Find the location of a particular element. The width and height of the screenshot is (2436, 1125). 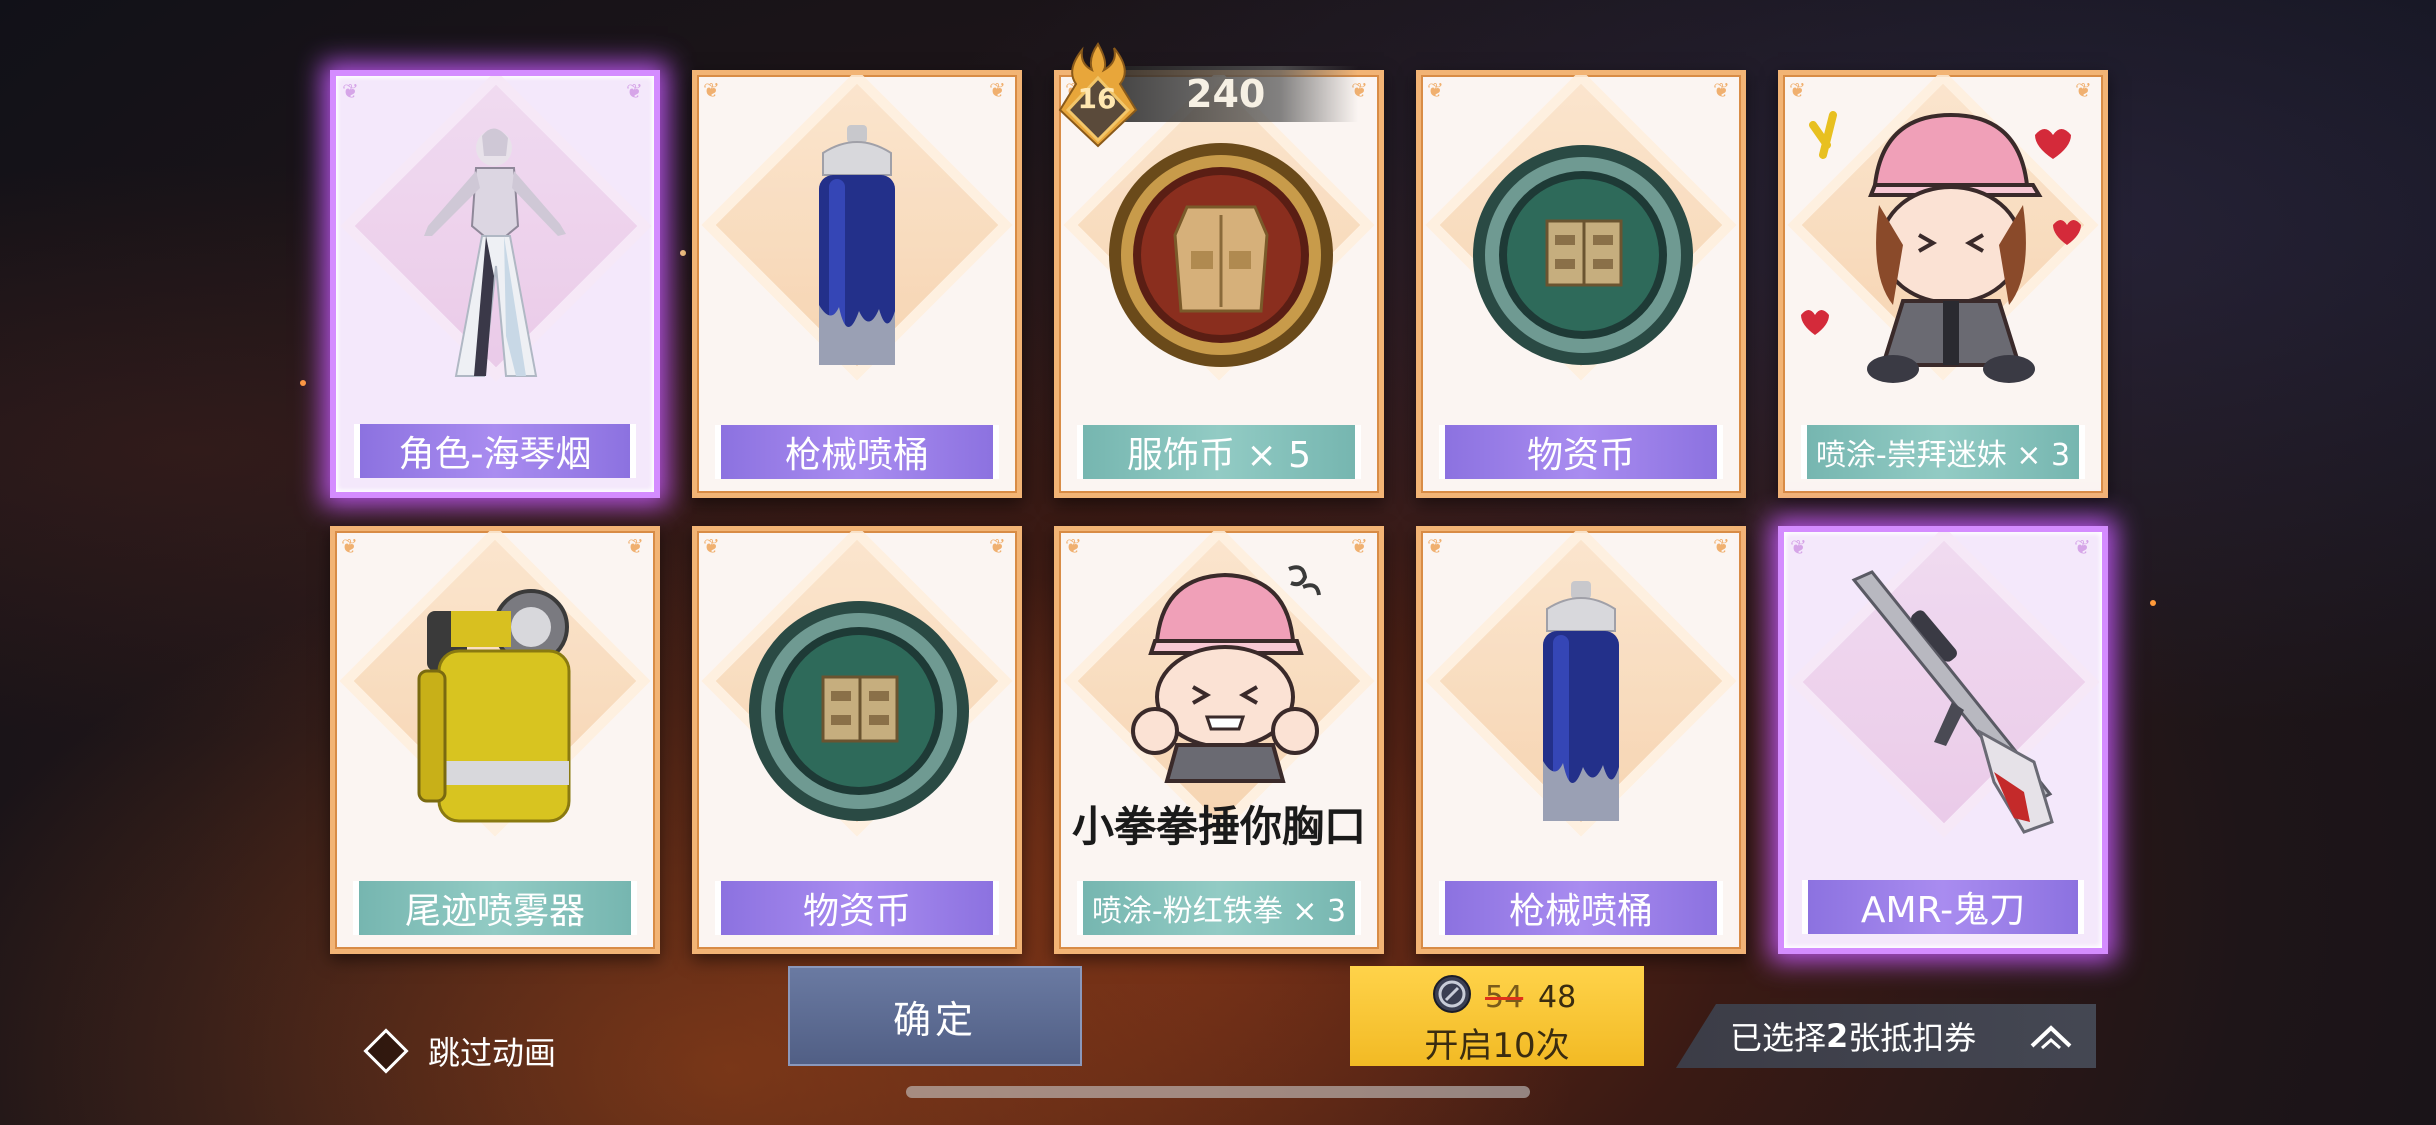

trail-sprayer-icon is located at coordinates (494, 706).